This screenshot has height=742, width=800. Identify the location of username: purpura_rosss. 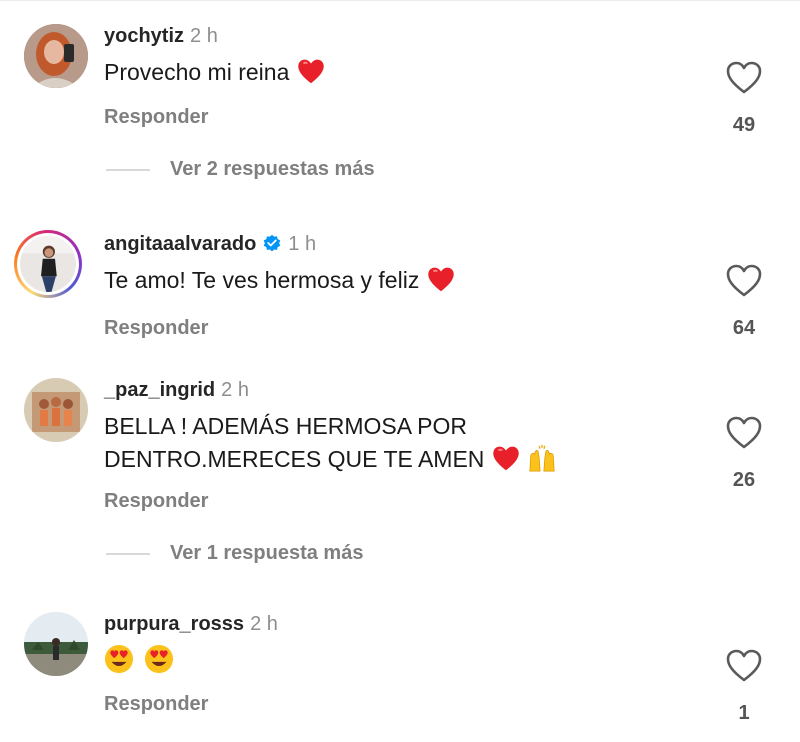
(174, 624).